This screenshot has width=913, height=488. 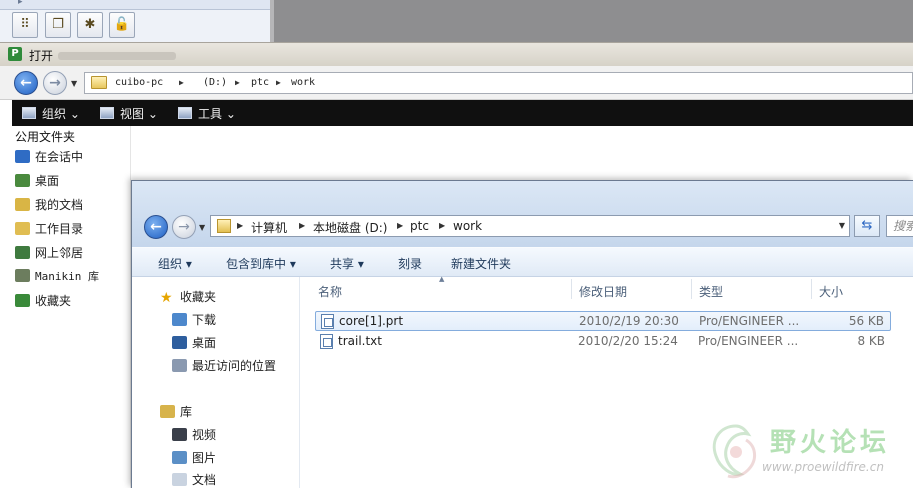 I want to click on sidebar-item-manikin-library: Manikin 库, so click(x=57, y=278).